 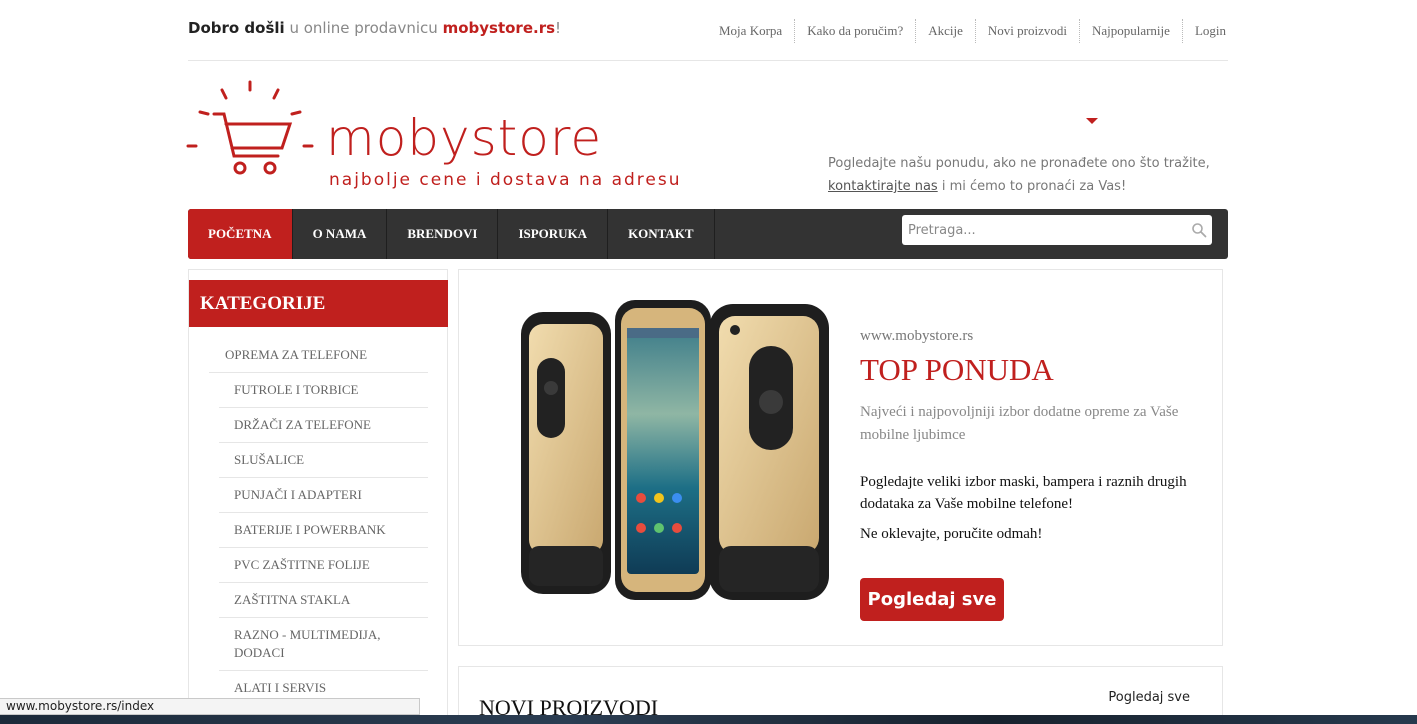 What do you see at coordinates (318, 355) in the screenshot?
I see `category-item: OPREMA ZA TELEFONE` at bounding box center [318, 355].